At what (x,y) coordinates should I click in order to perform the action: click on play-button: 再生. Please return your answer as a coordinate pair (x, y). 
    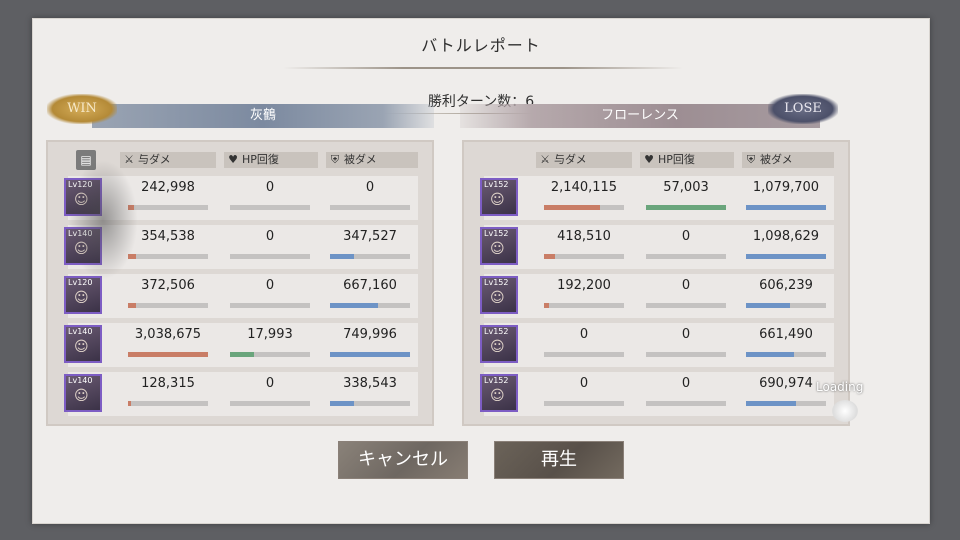
    Looking at the image, I should click on (559, 460).